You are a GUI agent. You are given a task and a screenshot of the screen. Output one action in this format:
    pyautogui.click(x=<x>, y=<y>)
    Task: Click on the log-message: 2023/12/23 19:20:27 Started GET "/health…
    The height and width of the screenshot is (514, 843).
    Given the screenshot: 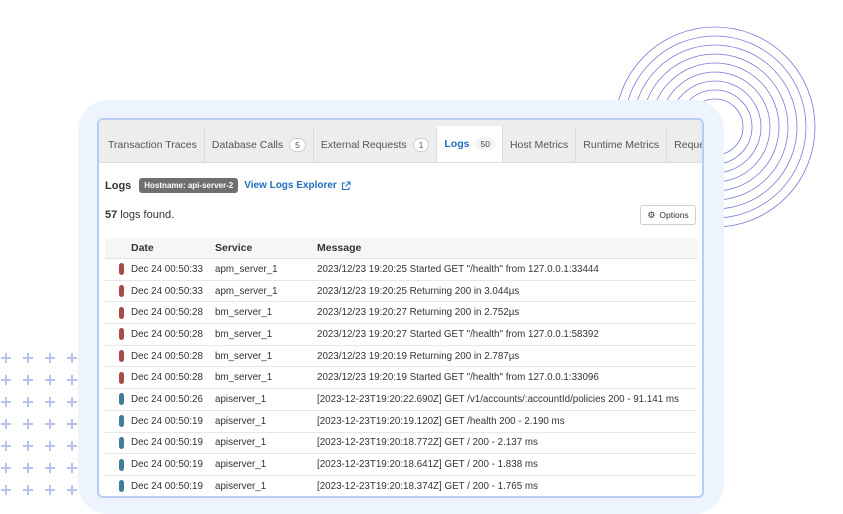 What is the action you would take?
    pyautogui.click(x=458, y=334)
    